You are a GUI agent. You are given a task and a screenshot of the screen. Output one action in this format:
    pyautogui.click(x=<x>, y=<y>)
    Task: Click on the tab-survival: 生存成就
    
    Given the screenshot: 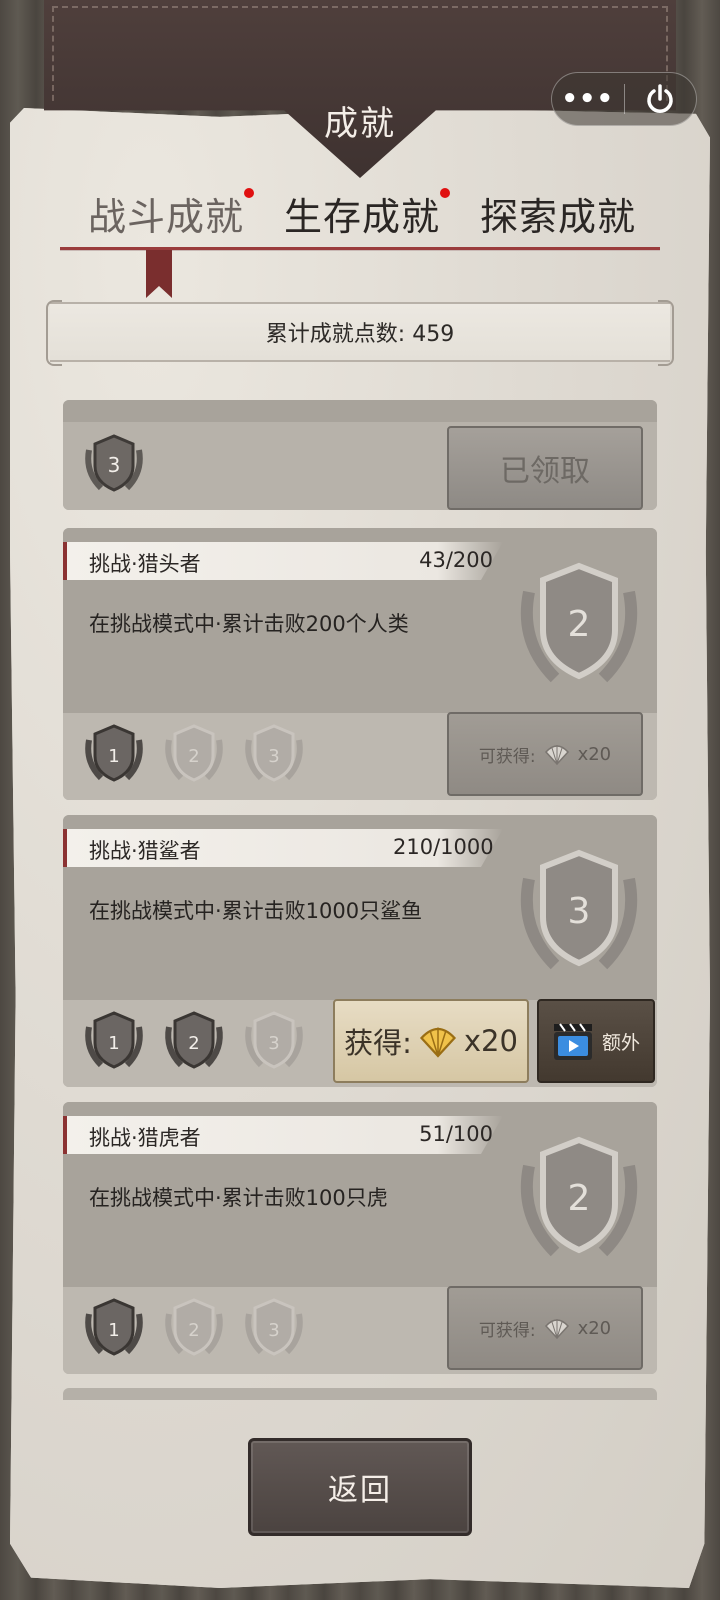 What is the action you would take?
    pyautogui.click(x=367, y=213)
    